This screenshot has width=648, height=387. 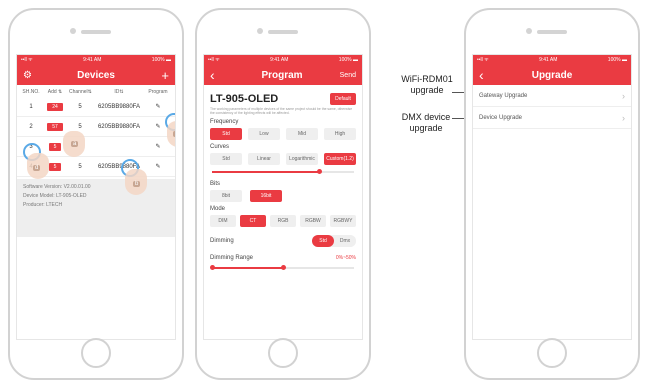 I want to click on curve-slider-fill, so click(x=265, y=172).